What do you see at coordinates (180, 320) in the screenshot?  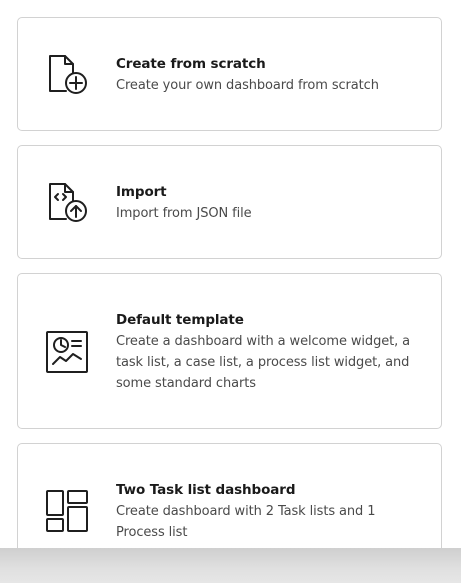 I see `card-title: Default template` at bounding box center [180, 320].